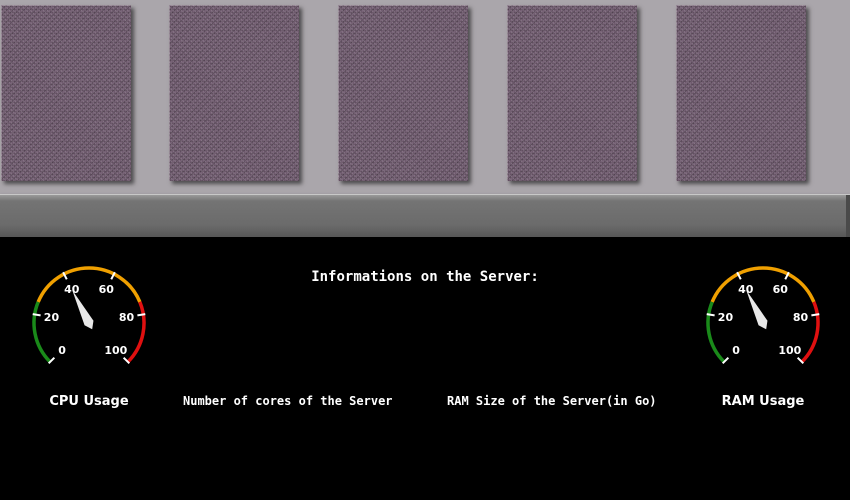 Image resolution: width=850 pixels, height=500 pixels. Describe the element at coordinates (89, 401) in the screenshot. I see `cpu-usage-label: CPU Usage` at that location.